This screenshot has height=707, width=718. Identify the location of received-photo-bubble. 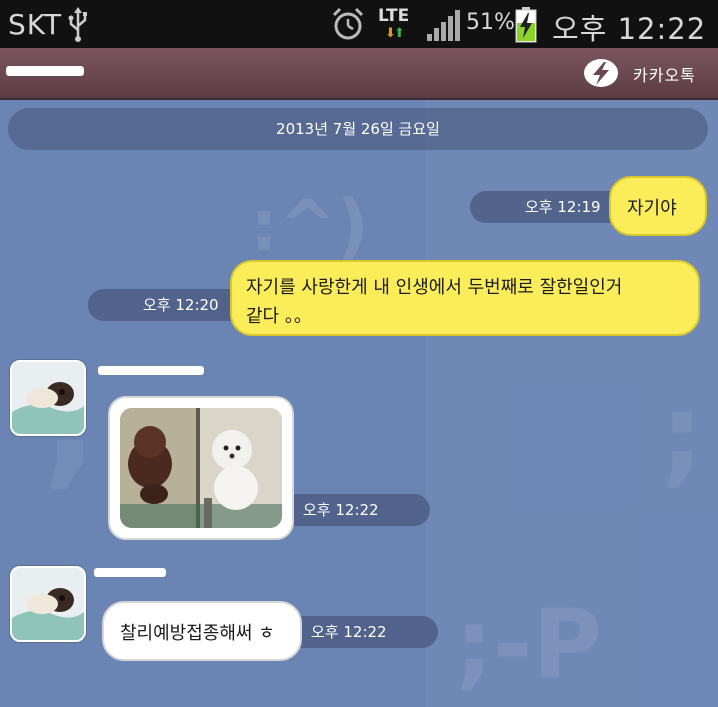
(201, 468).